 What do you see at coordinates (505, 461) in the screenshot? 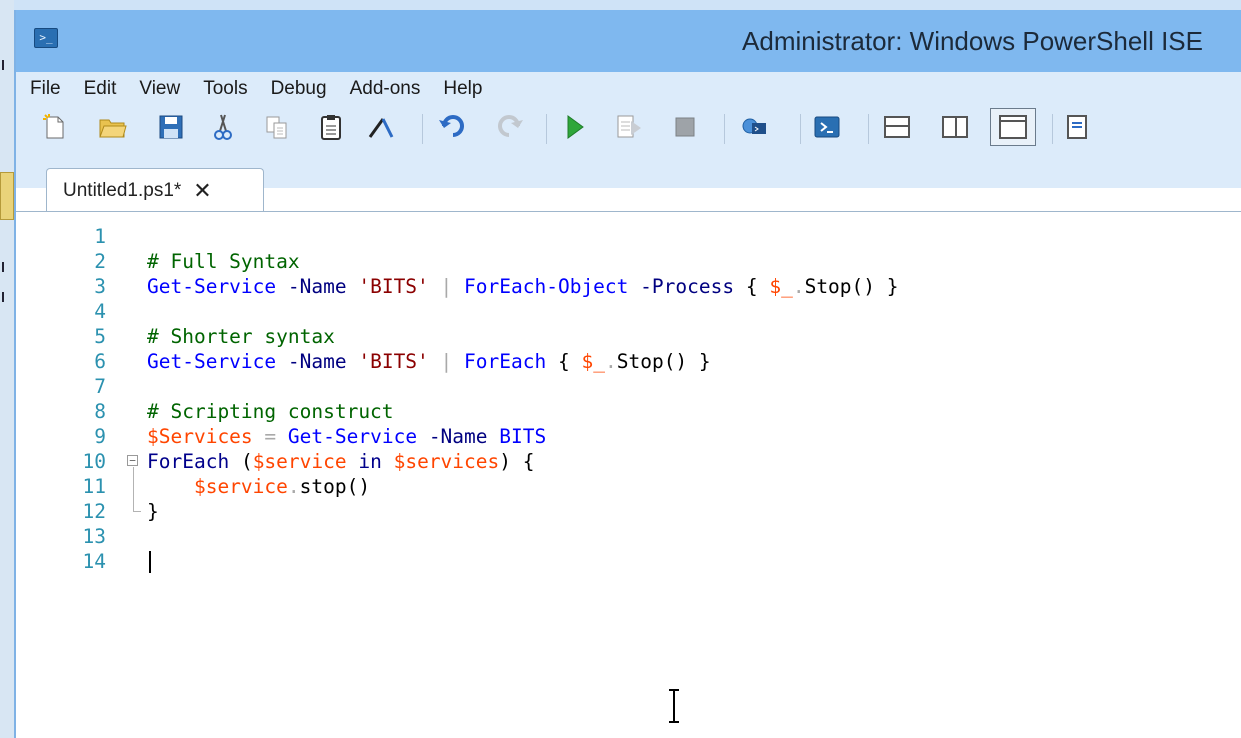
I see `code-token: )` at bounding box center [505, 461].